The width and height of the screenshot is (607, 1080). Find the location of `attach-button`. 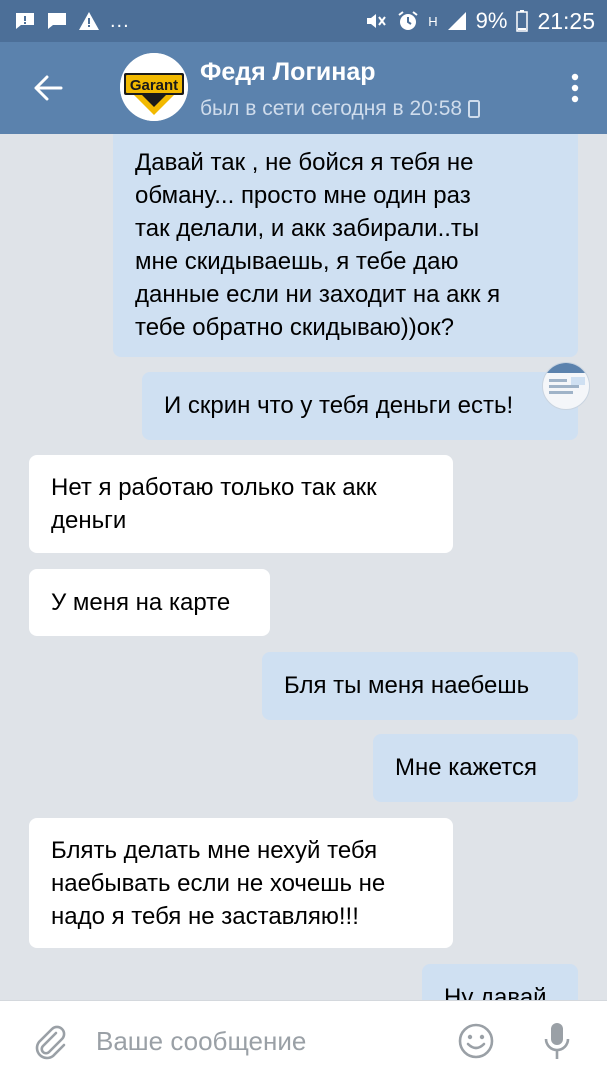

attach-button is located at coordinates (50, 1041).